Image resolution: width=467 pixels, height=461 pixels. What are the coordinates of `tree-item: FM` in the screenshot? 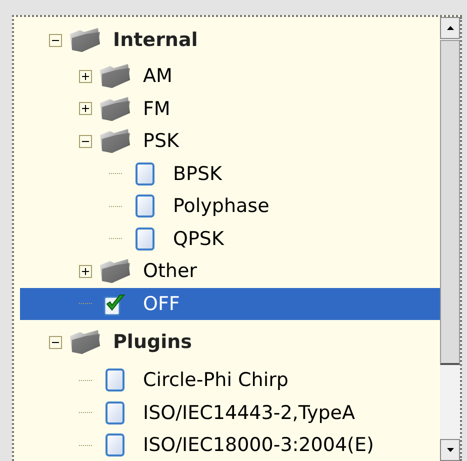 It's located at (156, 109).